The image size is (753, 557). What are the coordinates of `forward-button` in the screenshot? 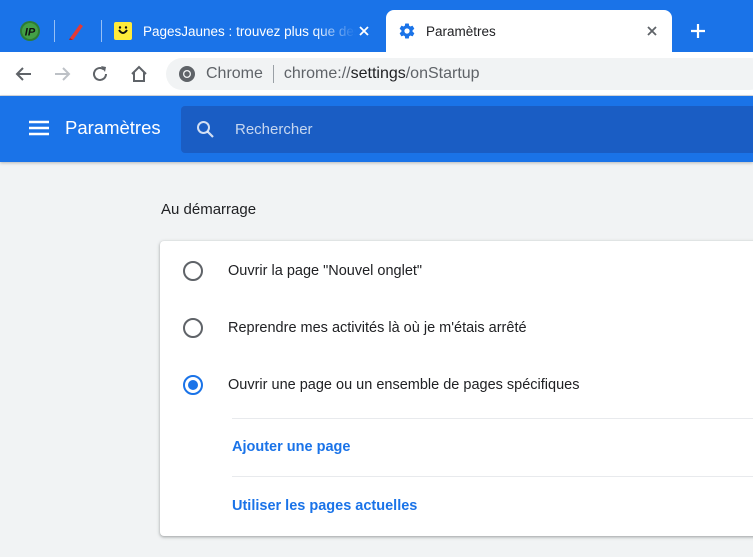 It's located at (62, 74).